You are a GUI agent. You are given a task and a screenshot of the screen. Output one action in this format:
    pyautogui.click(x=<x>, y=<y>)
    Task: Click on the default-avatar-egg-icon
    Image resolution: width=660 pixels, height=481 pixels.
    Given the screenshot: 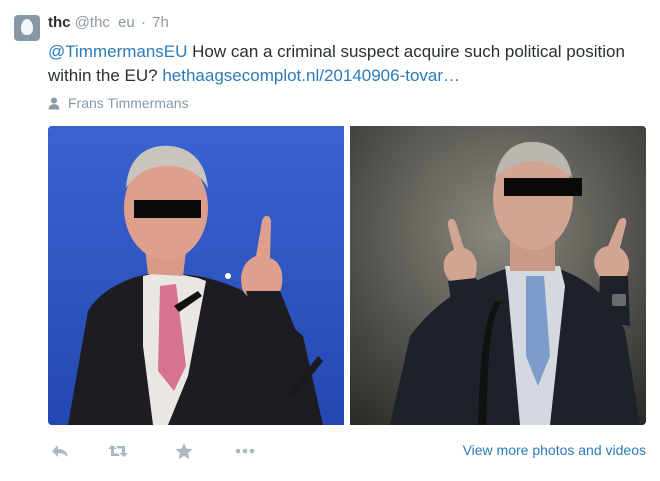 What is the action you would take?
    pyautogui.click(x=27, y=27)
    